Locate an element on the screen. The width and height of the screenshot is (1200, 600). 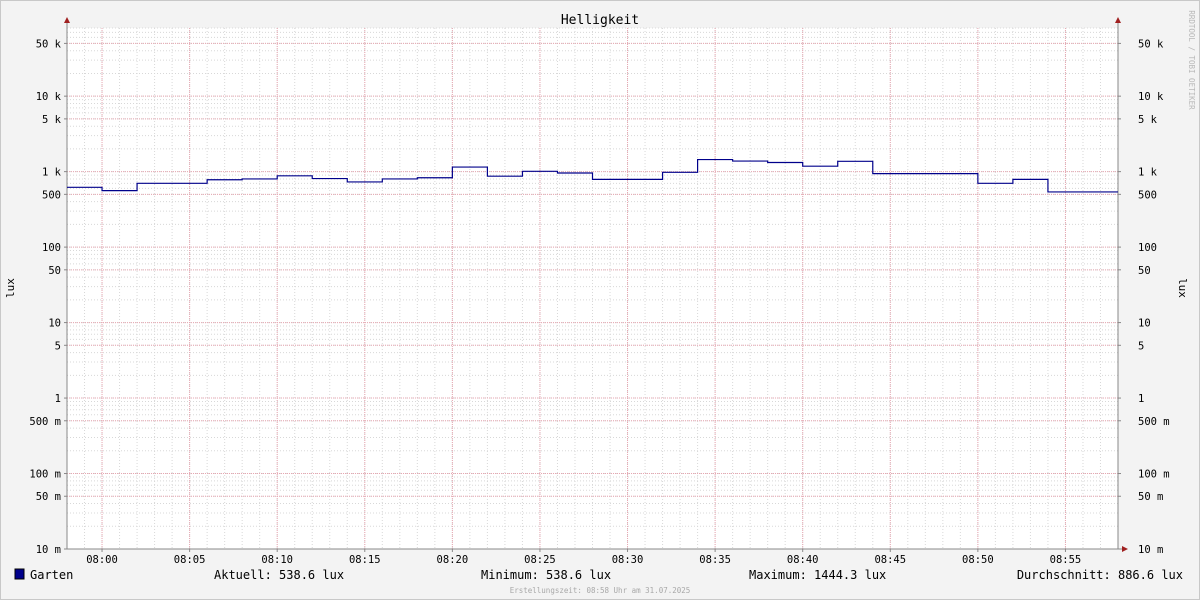
x-tick-label: 08:10 is located at coordinates (277, 560).